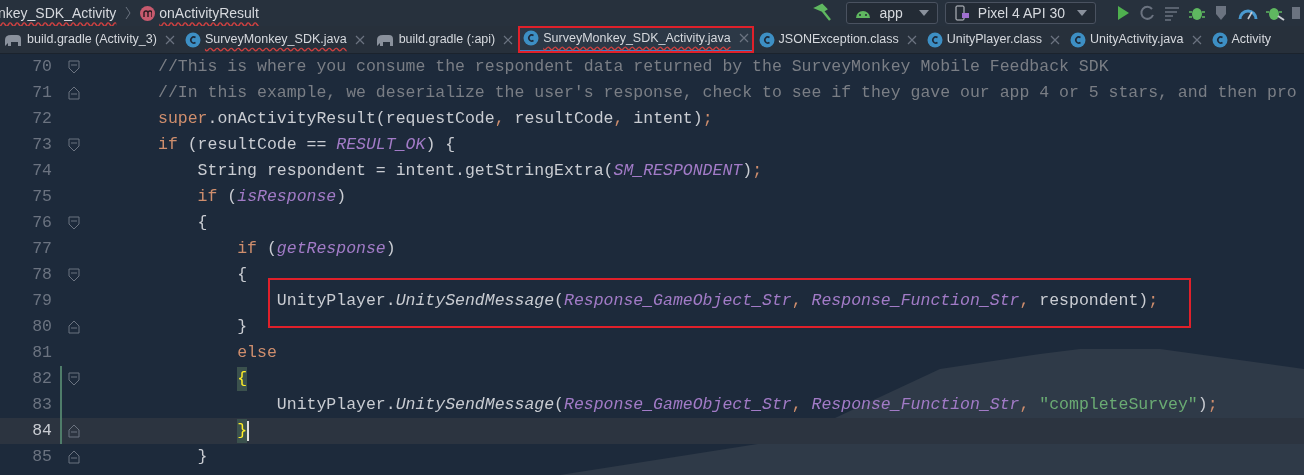 The height and width of the screenshot is (475, 1304). I want to click on line-number: 84, so click(42, 430).